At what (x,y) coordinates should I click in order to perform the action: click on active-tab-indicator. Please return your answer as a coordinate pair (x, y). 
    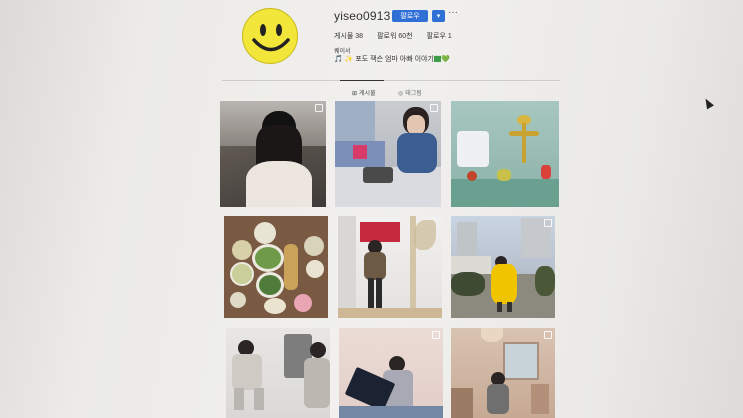
    Looking at the image, I should click on (362, 80).